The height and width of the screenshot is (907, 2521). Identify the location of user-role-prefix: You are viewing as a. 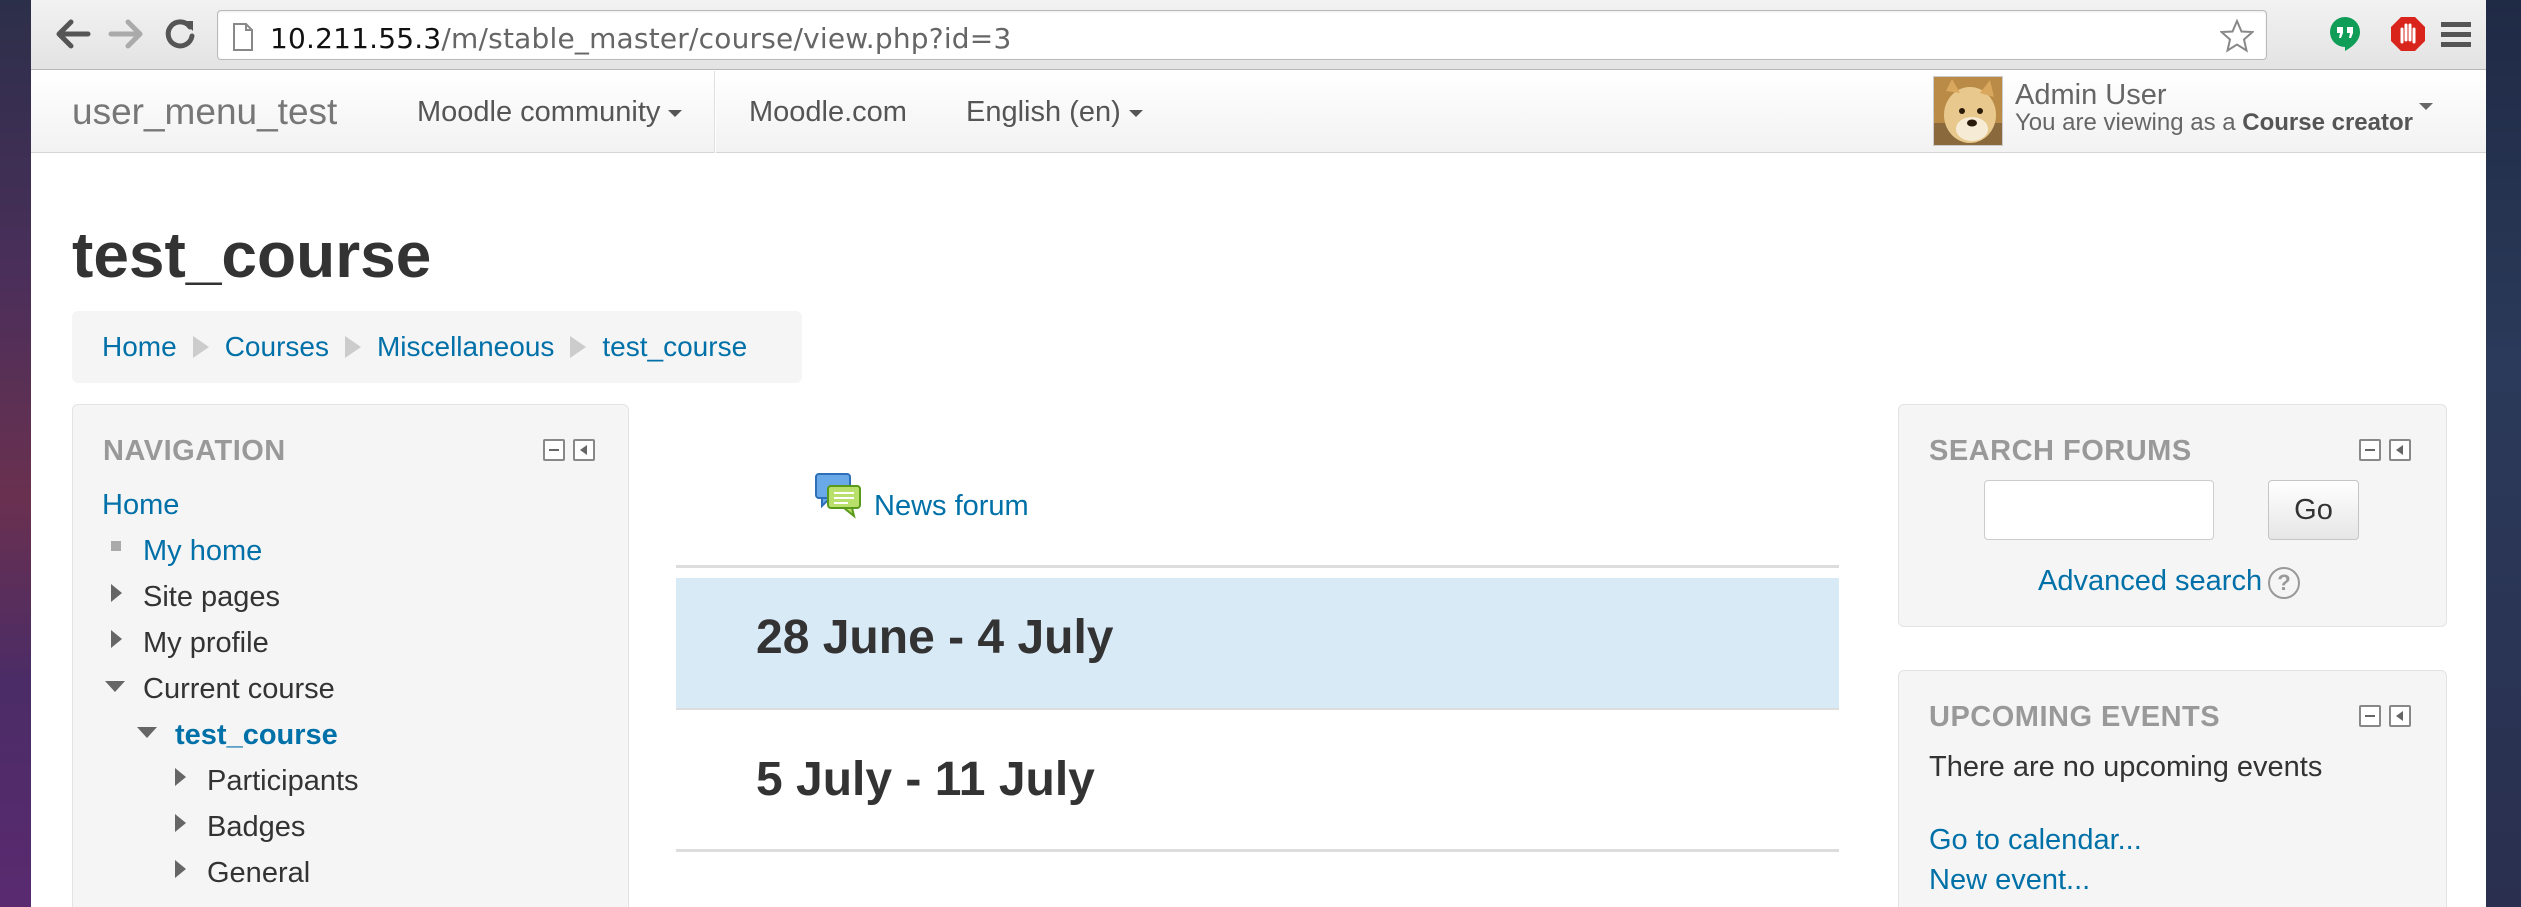
(2129, 122).